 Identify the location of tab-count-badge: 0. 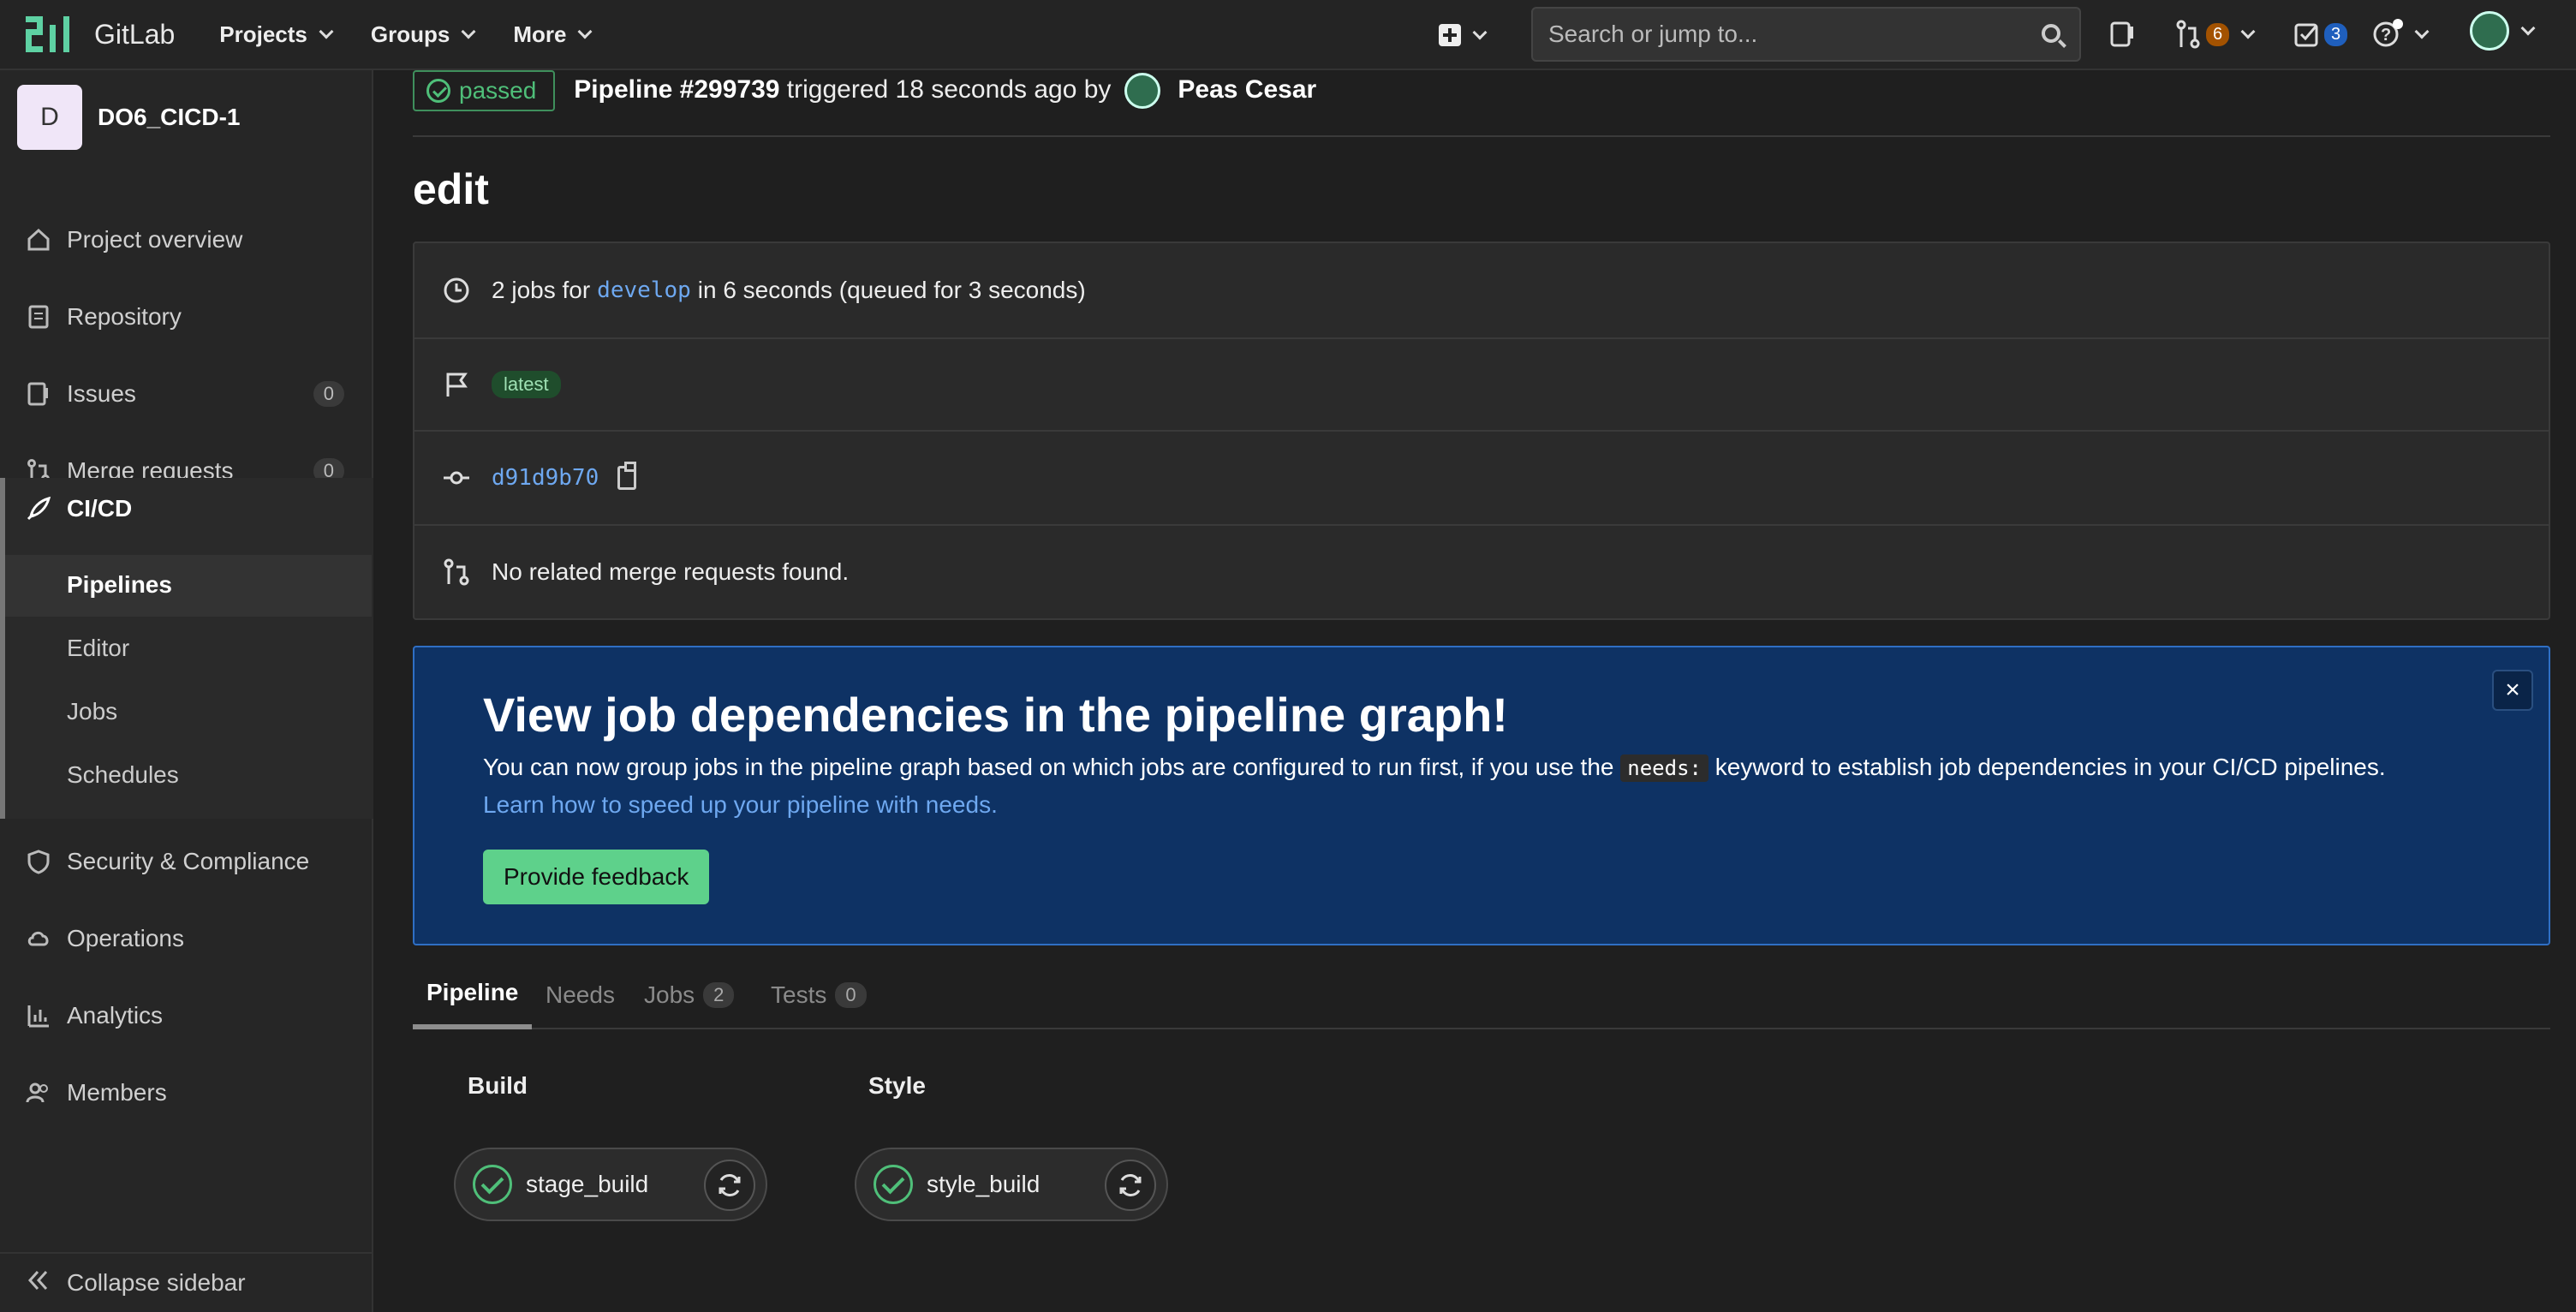
(851, 995).